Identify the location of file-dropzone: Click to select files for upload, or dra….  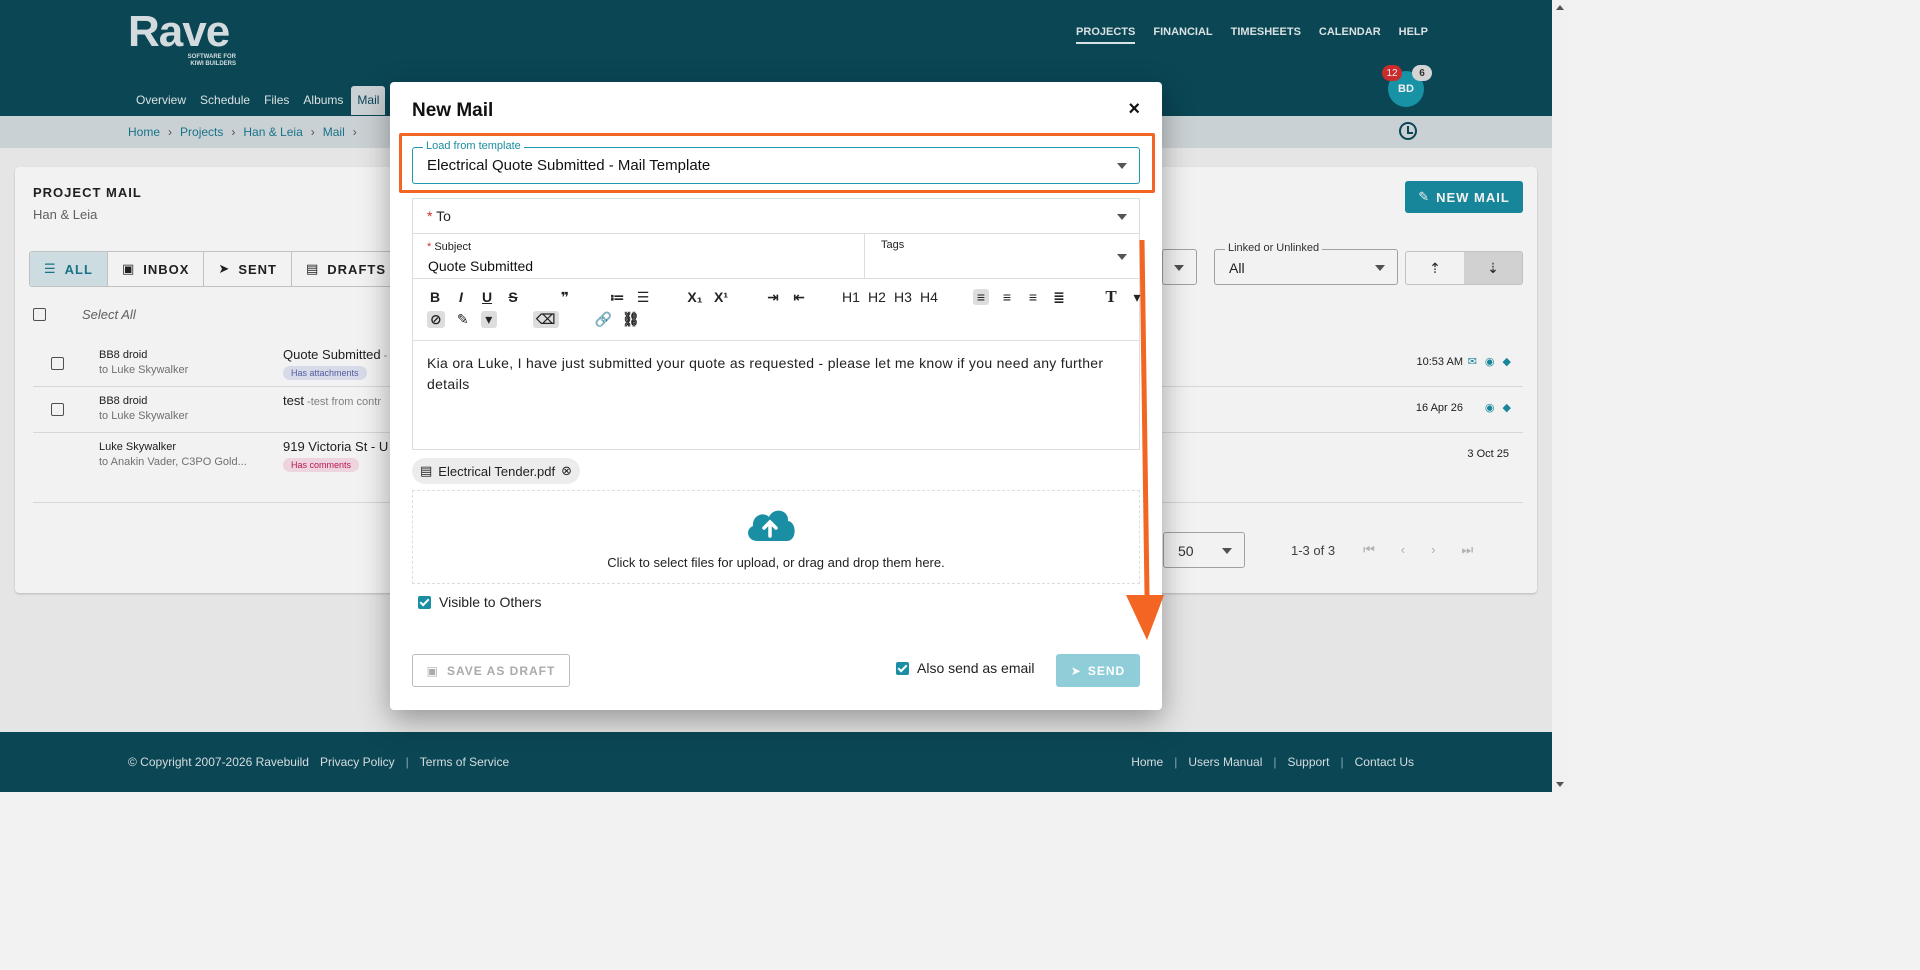
(776, 537).